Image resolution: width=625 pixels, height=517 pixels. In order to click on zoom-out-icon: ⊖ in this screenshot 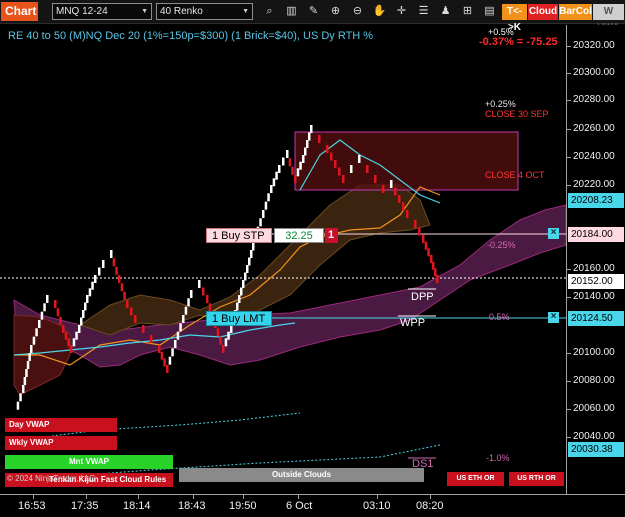, I will do `click(357, 11)`.